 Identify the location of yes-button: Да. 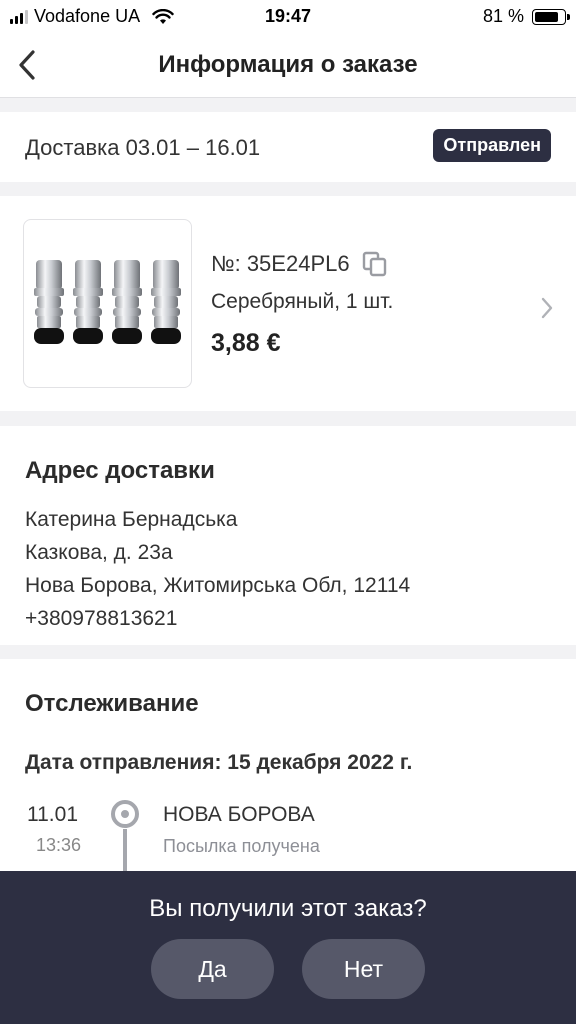
(212, 969).